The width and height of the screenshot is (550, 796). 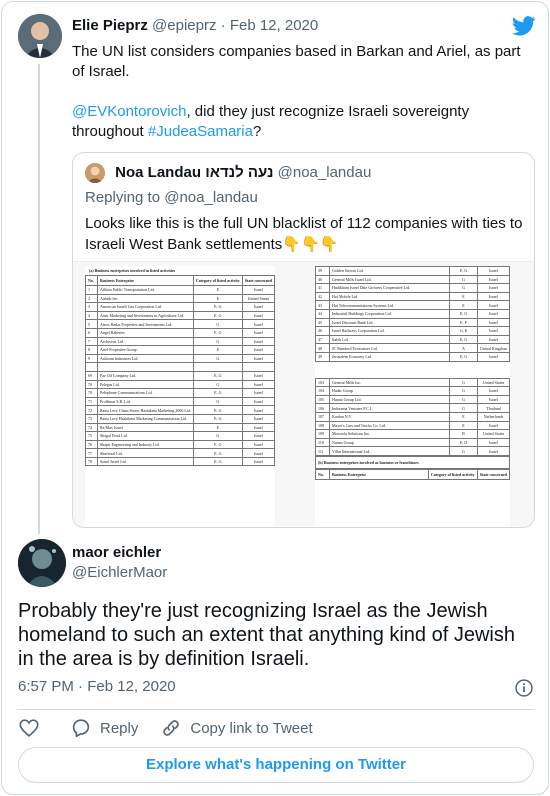 What do you see at coordinates (200, 131) in the screenshot?
I see `hashtag-link: #JudeaSamaria` at bounding box center [200, 131].